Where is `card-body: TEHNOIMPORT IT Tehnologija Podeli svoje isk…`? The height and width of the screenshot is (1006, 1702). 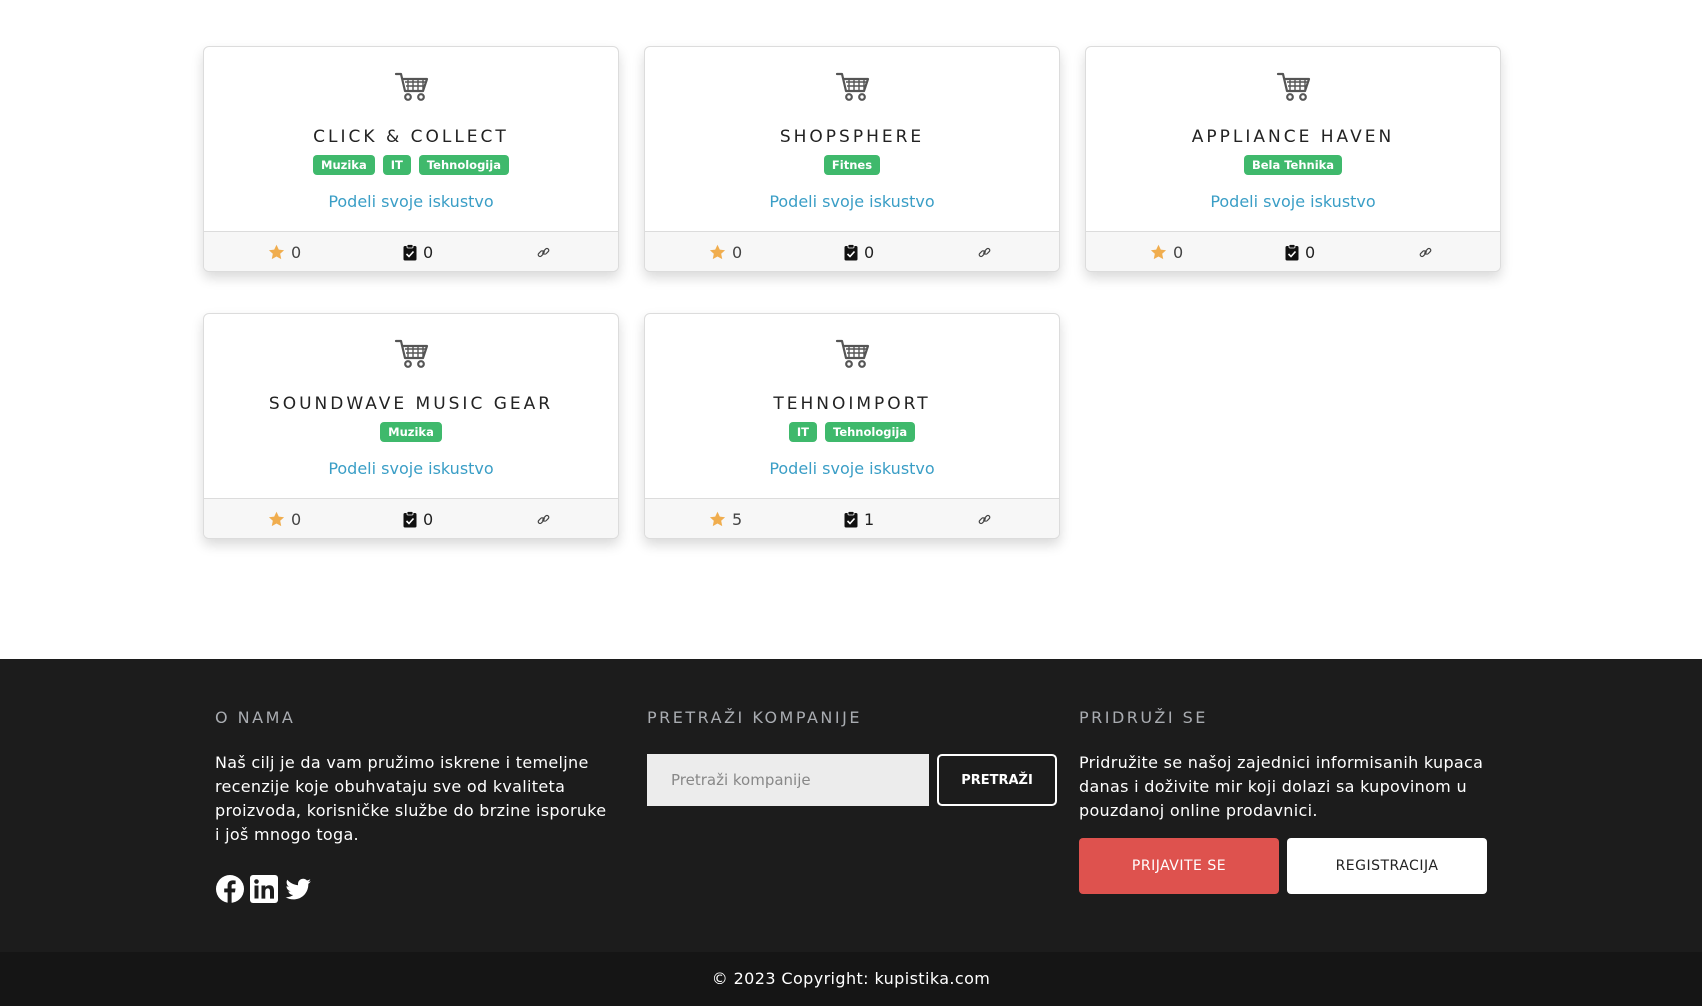 card-body: TEHNOIMPORT IT Tehnologija Podeli svoje isk… is located at coordinates (852, 406).